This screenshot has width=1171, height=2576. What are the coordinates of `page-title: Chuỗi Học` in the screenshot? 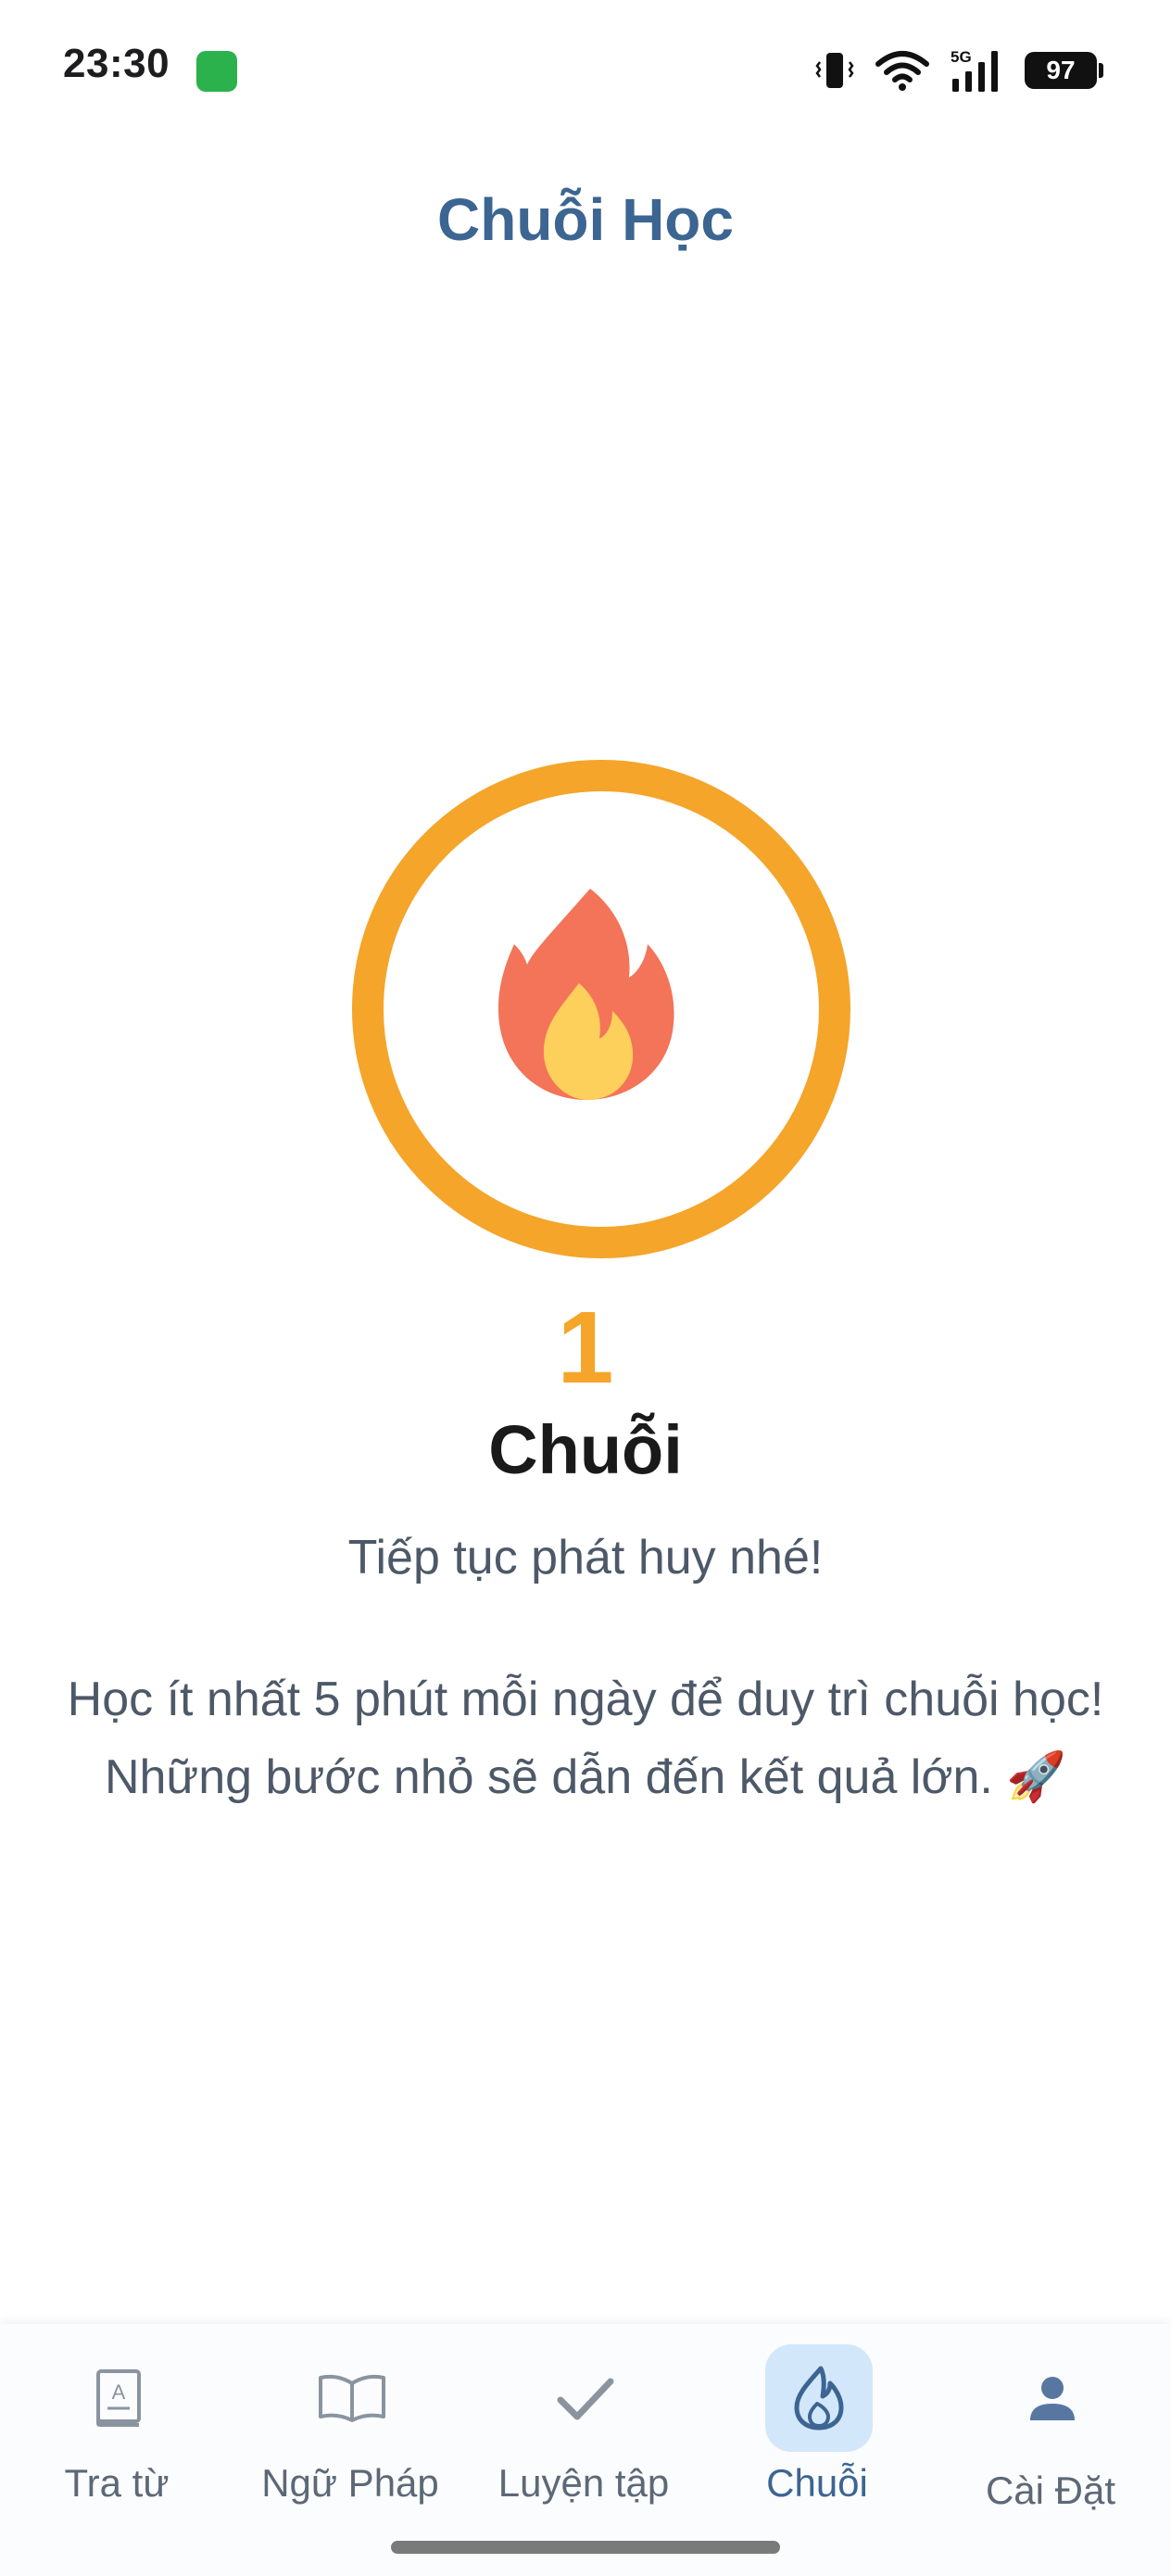 It's located at (585, 219).